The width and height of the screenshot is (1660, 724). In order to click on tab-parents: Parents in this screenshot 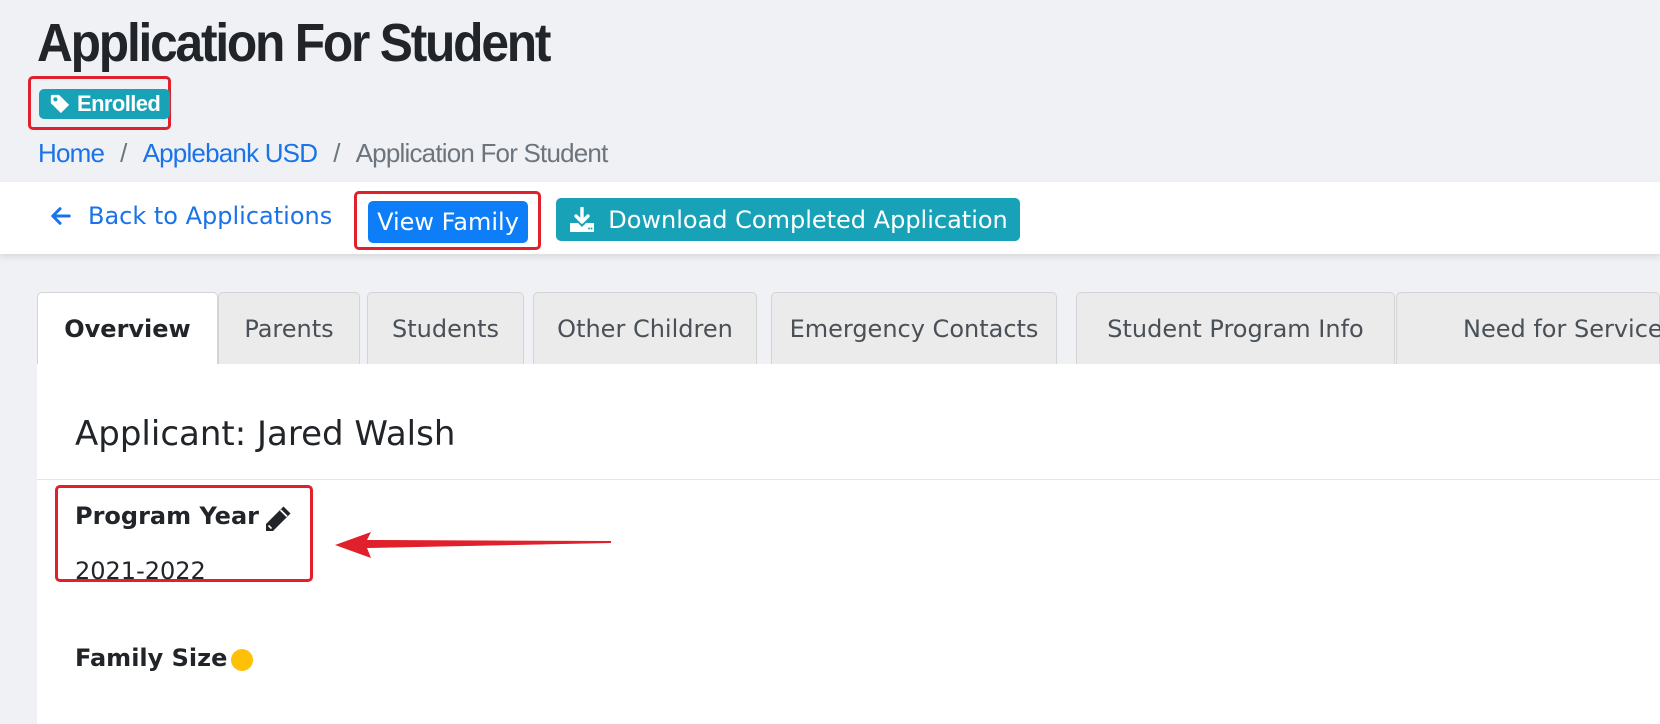, I will do `click(289, 328)`.